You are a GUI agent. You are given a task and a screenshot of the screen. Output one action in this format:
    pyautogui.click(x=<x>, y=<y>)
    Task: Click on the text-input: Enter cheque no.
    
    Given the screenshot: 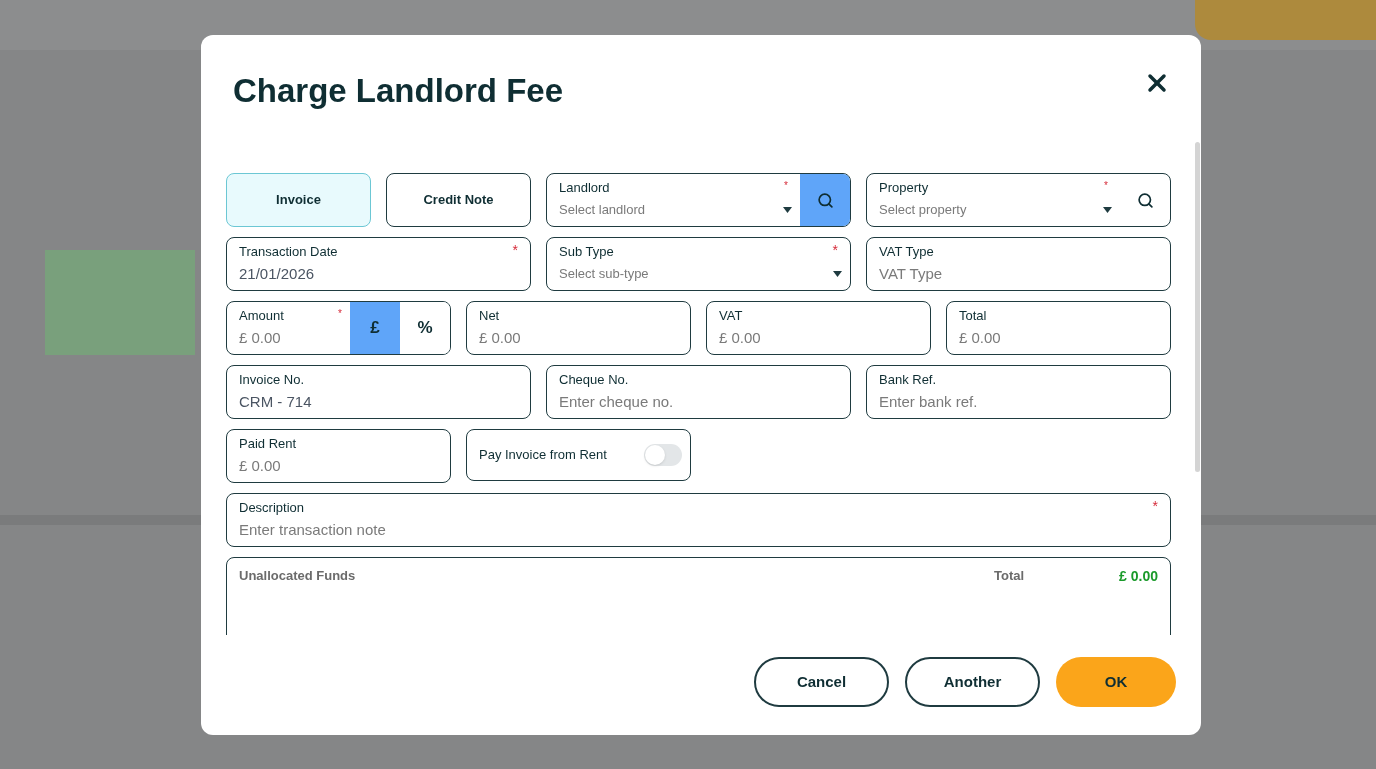 What is the action you would take?
    pyautogui.click(x=700, y=402)
    